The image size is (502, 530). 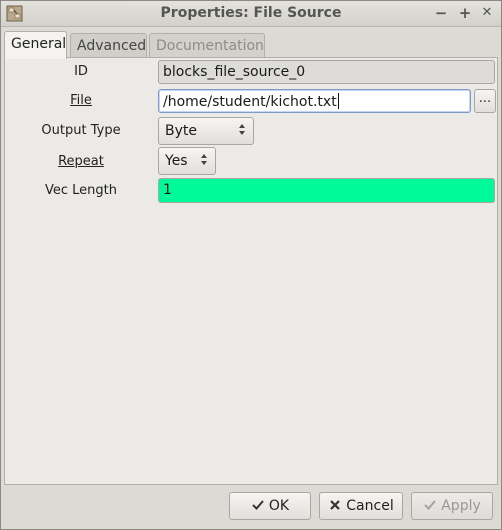 I want to click on window-title: Properties: File Source, so click(x=251, y=13).